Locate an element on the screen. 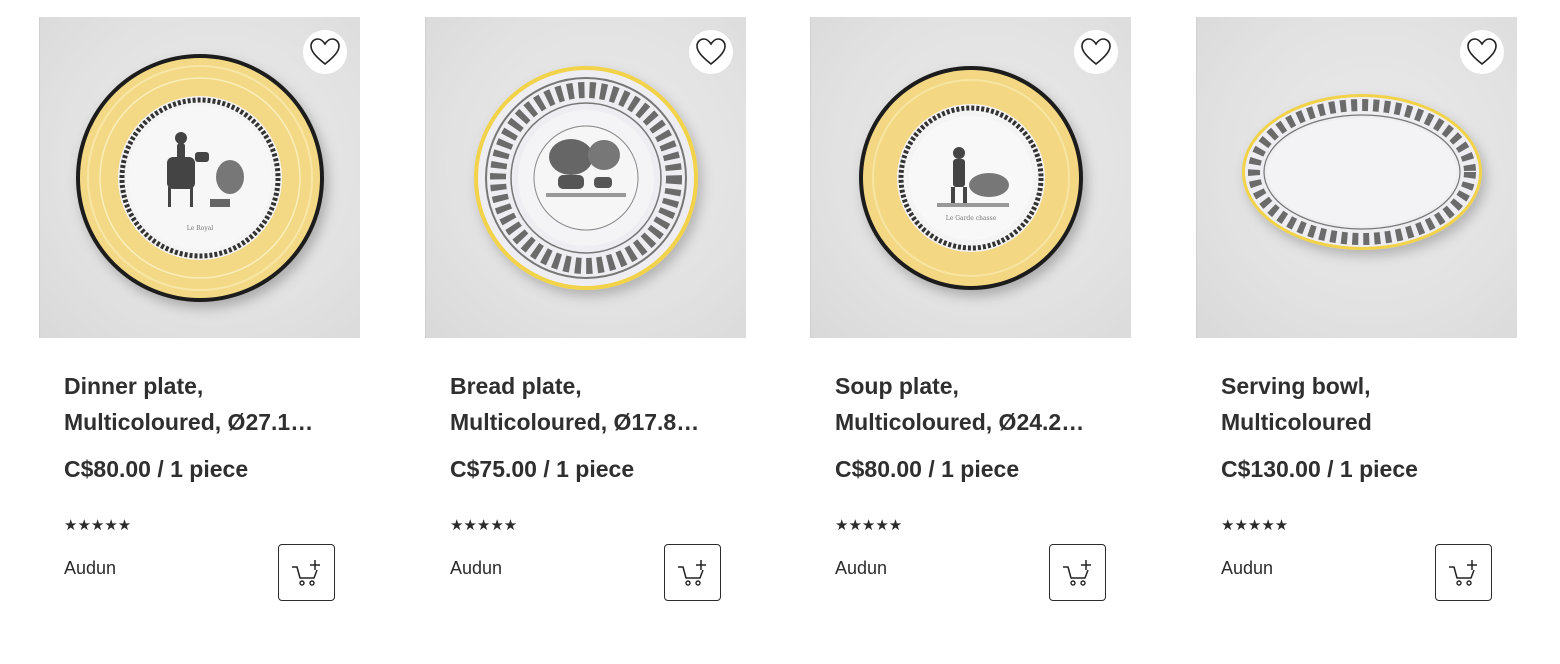  product-image: Le Royal is located at coordinates (199, 177).